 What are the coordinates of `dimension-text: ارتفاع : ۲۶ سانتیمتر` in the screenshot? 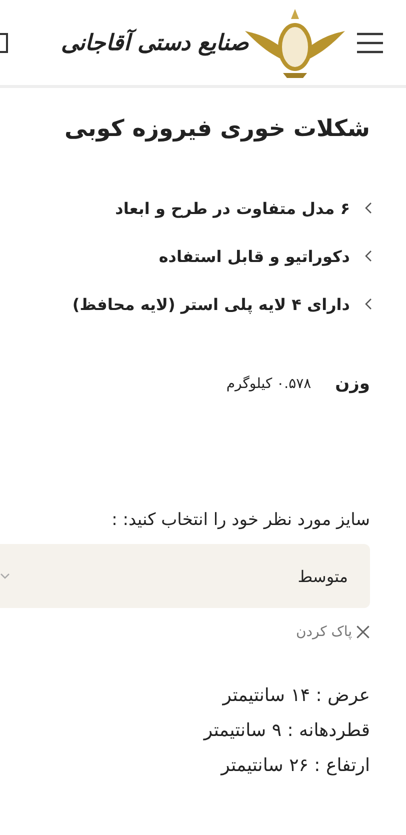 It's located at (294, 766).